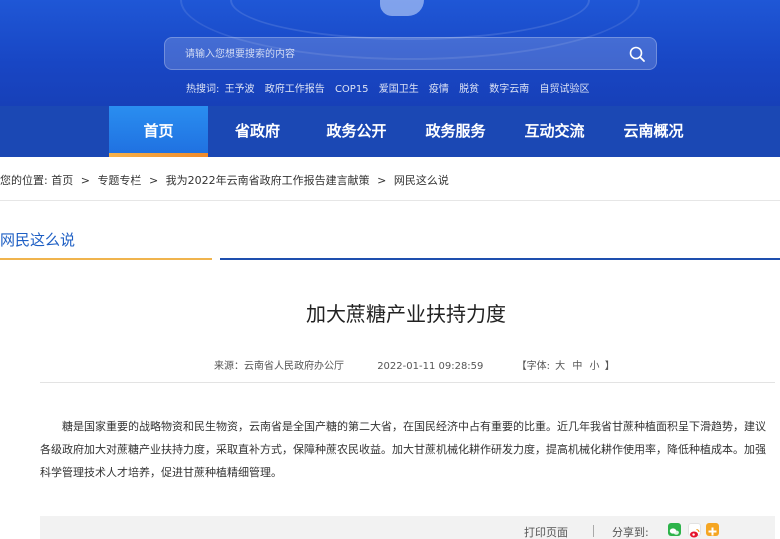 The height and width of the screenshot is (539, 780). Describe the element at coordinates (24, 180) in the screenshot. I see `breadcrumb-prefix: 您的位置:` at that location.